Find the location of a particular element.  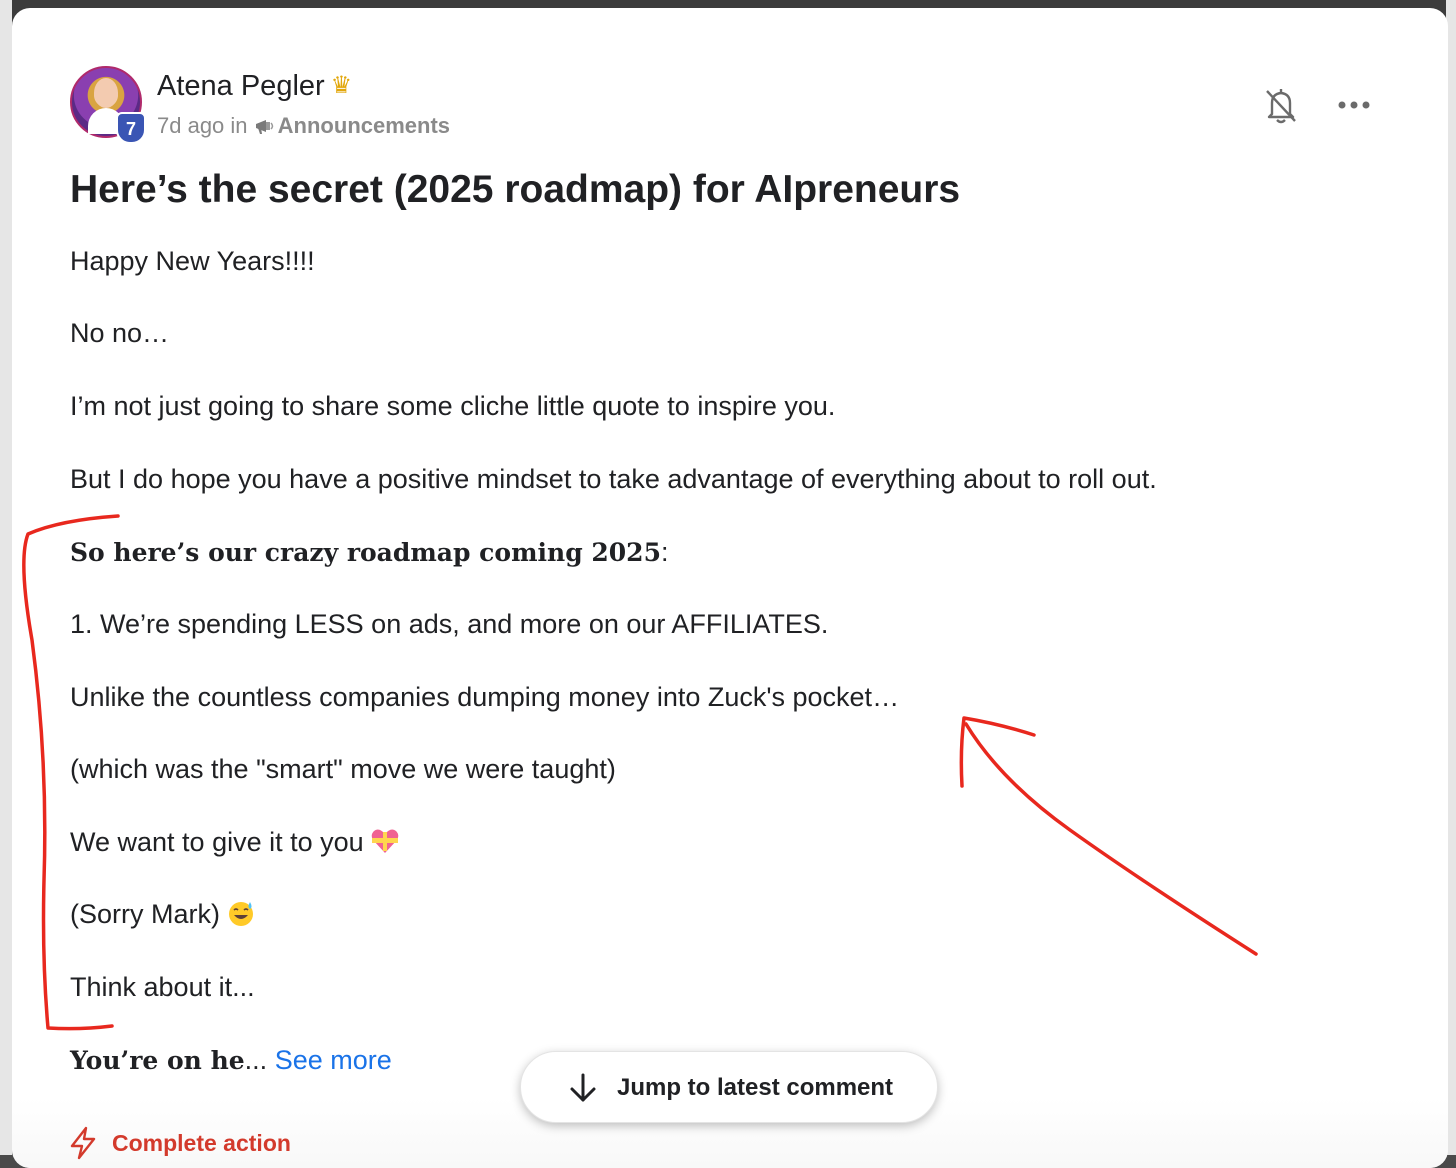

megaphone-icon is located at coordinates (264, 127).